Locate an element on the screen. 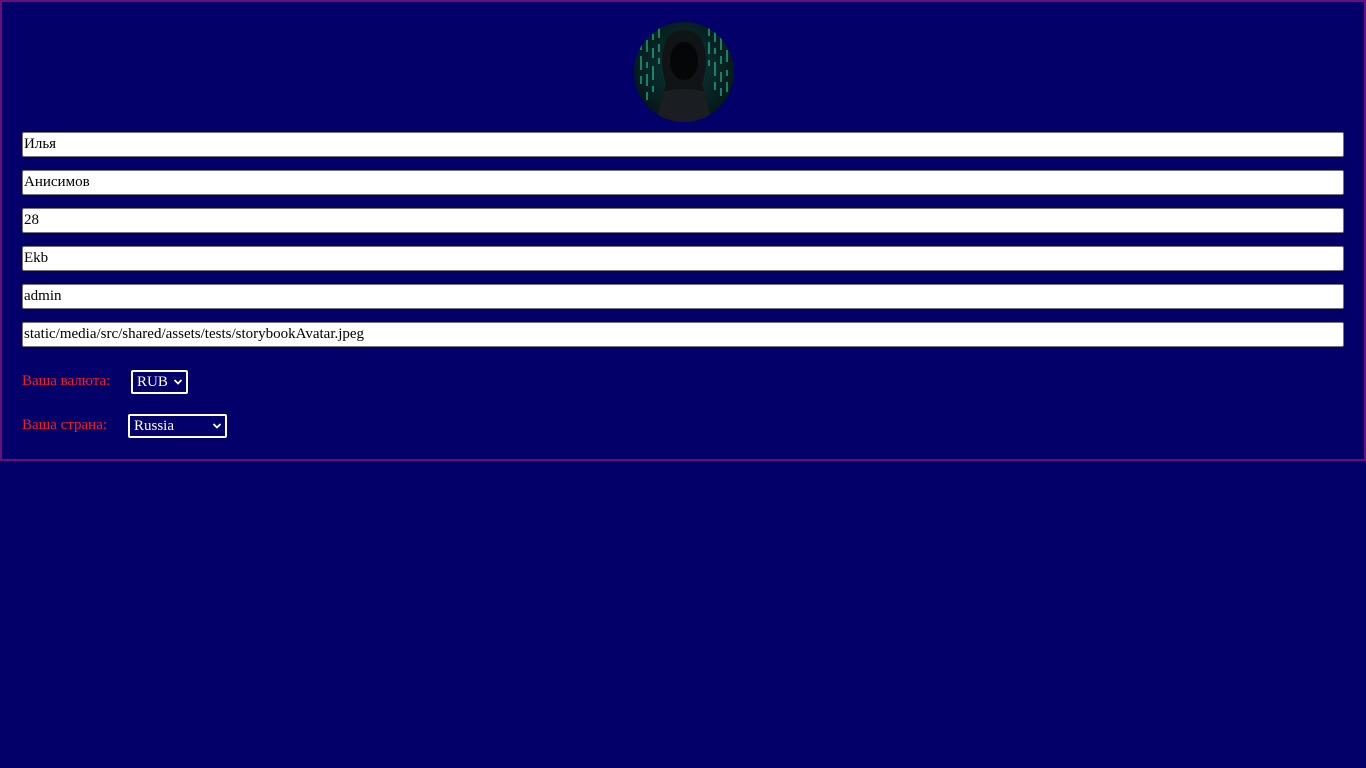  country-select: Russia is located at coordinates (177, 426).